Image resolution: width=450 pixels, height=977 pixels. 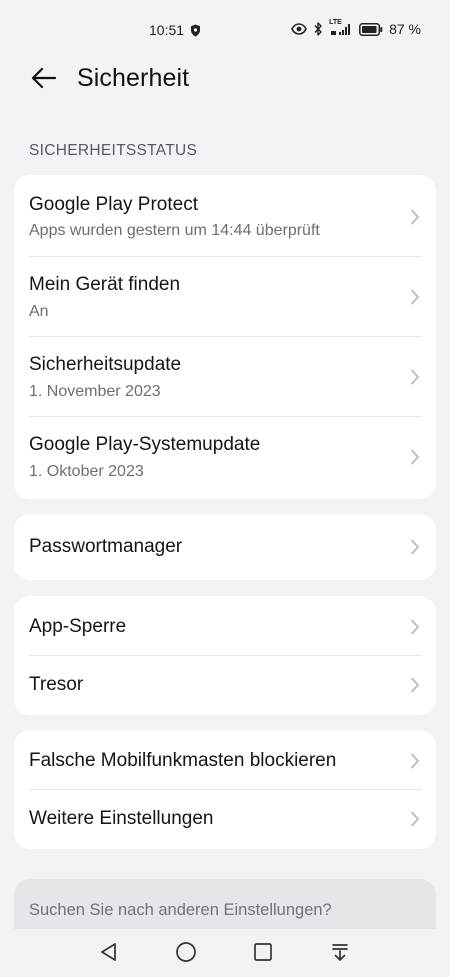 I want to click on pull-down-icon, so click(x=340, y=954).